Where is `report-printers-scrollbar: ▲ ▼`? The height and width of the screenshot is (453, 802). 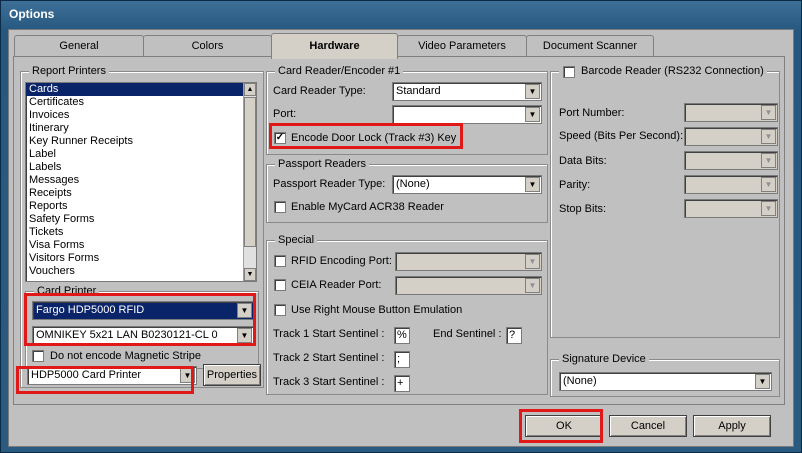
report-printers-scrollbar: ▲ ▼ is located at coordinates (249, 182).